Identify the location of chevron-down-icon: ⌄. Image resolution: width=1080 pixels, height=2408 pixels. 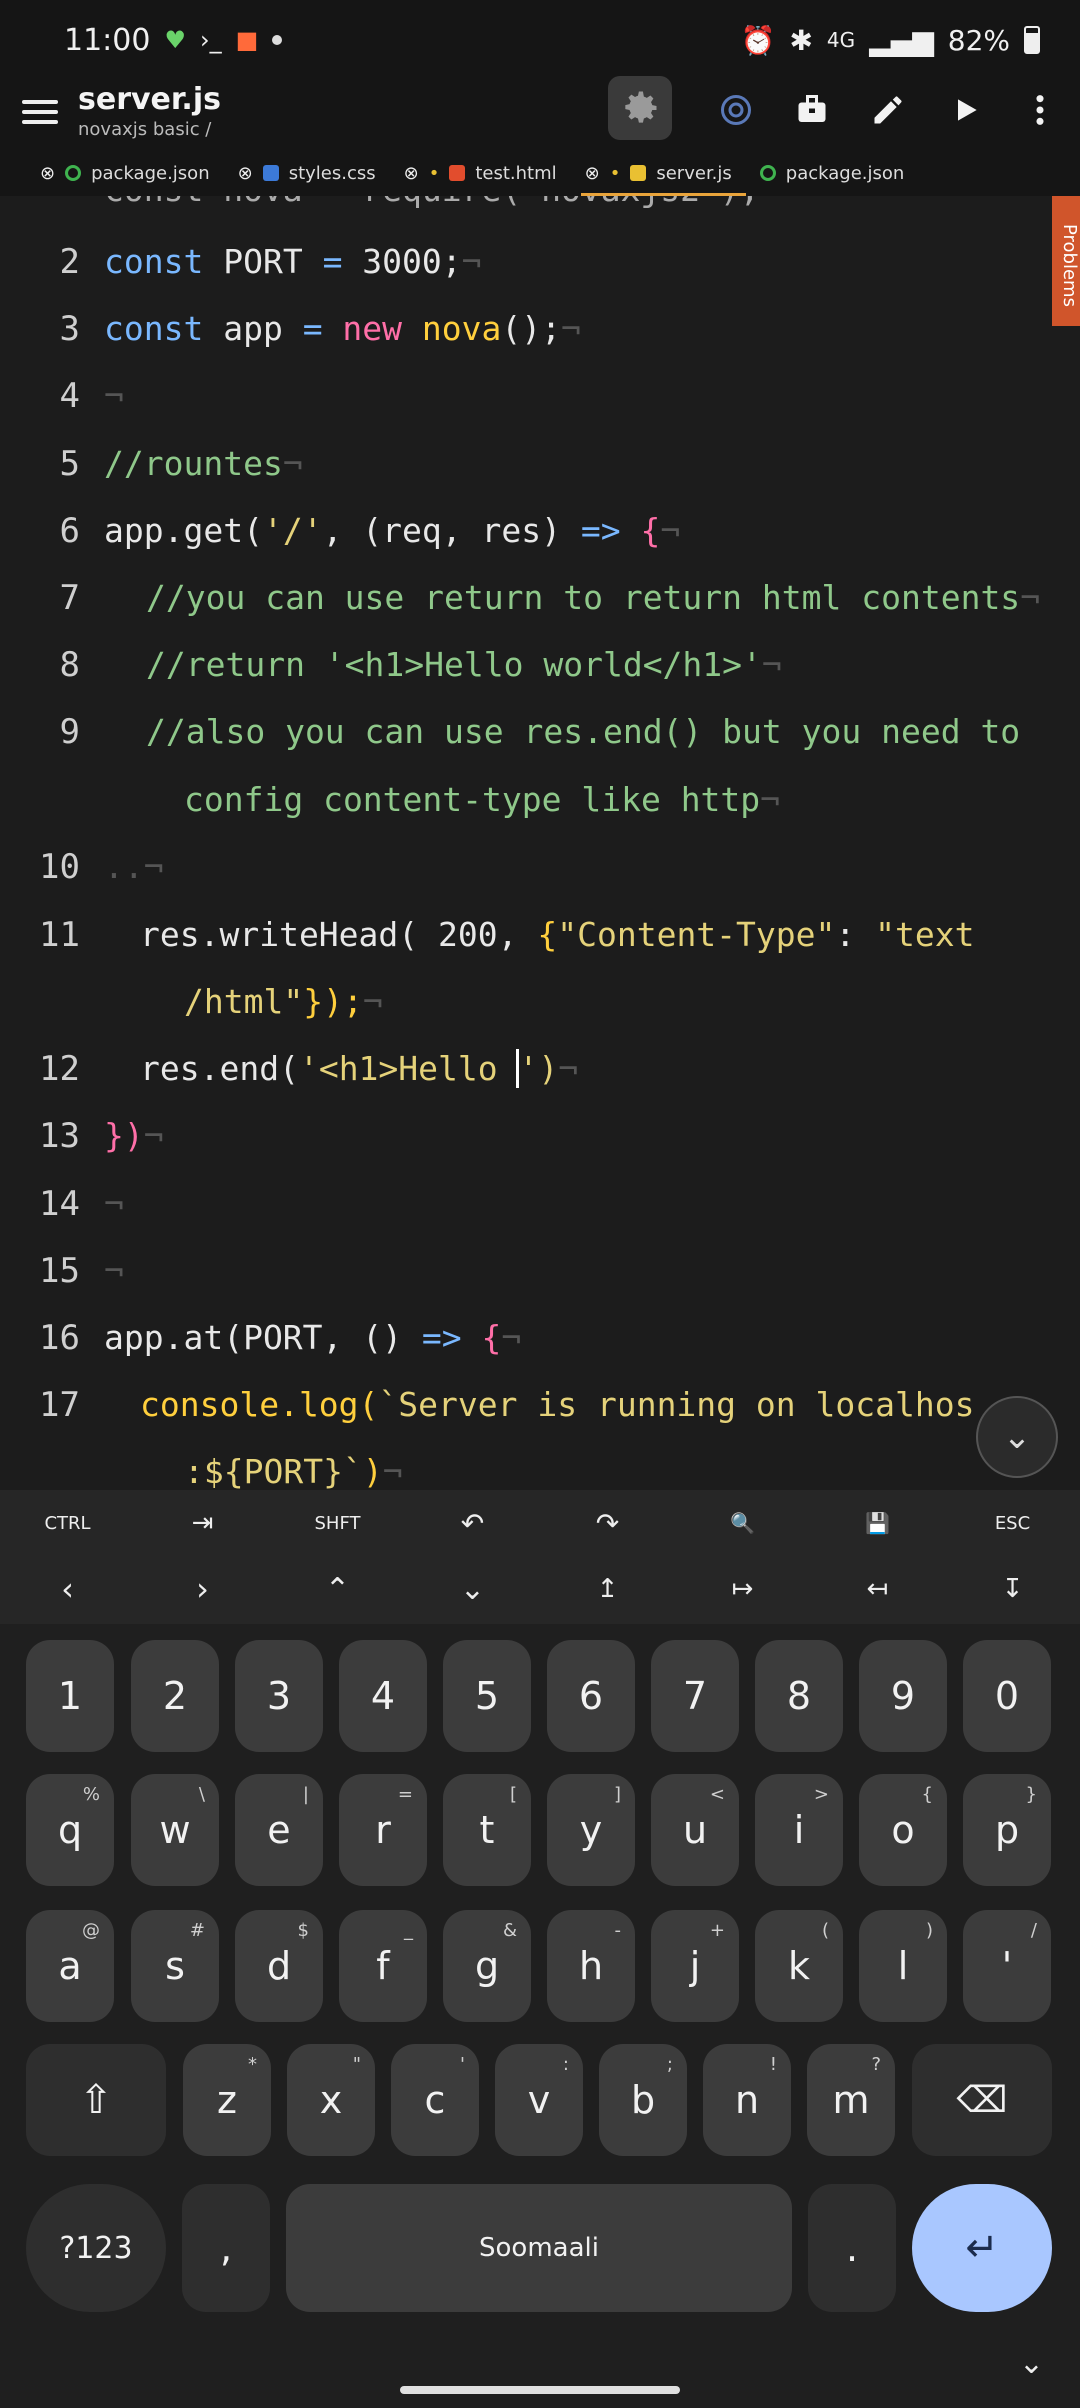
(1017, 1437).